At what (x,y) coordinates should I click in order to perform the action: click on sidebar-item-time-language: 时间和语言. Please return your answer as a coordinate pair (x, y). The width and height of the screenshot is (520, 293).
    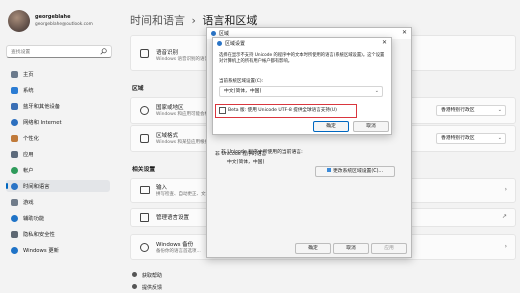
    Looking at the image, I should click on (58, 186).